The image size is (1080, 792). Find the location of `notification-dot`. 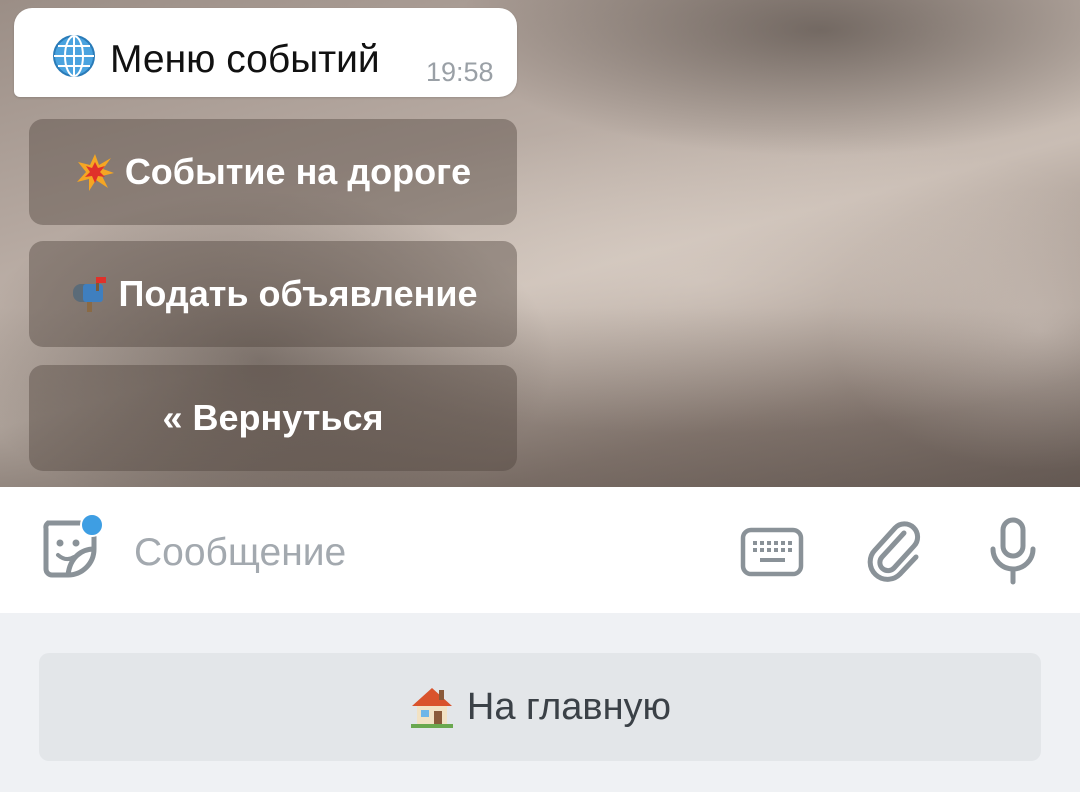

notification-dot is located at coordinates (92, 526).